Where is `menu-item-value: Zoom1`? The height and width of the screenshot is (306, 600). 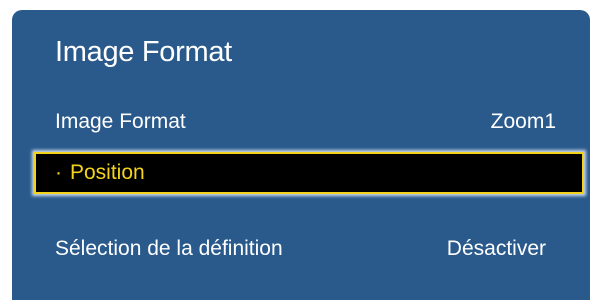 menu-item-value: Zoom1 is located at coordinates (523, 121).